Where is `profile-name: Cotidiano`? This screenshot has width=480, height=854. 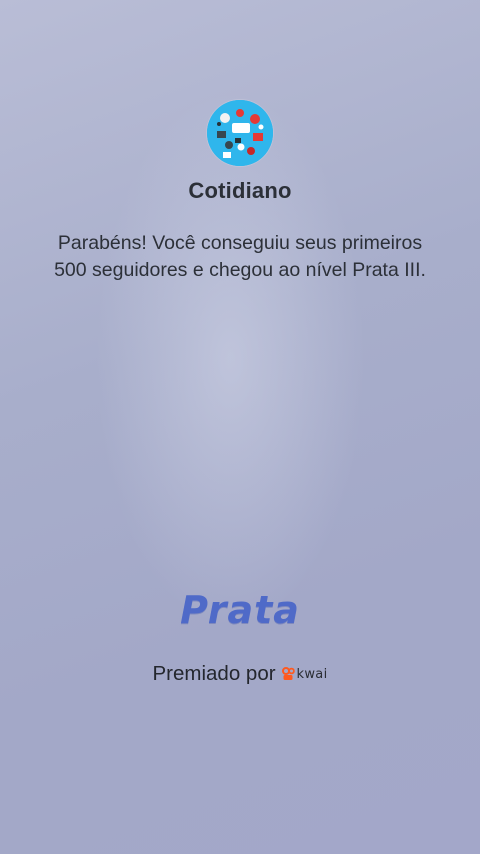
profile-name: Cotidiano is located at coordinates (240, 190).